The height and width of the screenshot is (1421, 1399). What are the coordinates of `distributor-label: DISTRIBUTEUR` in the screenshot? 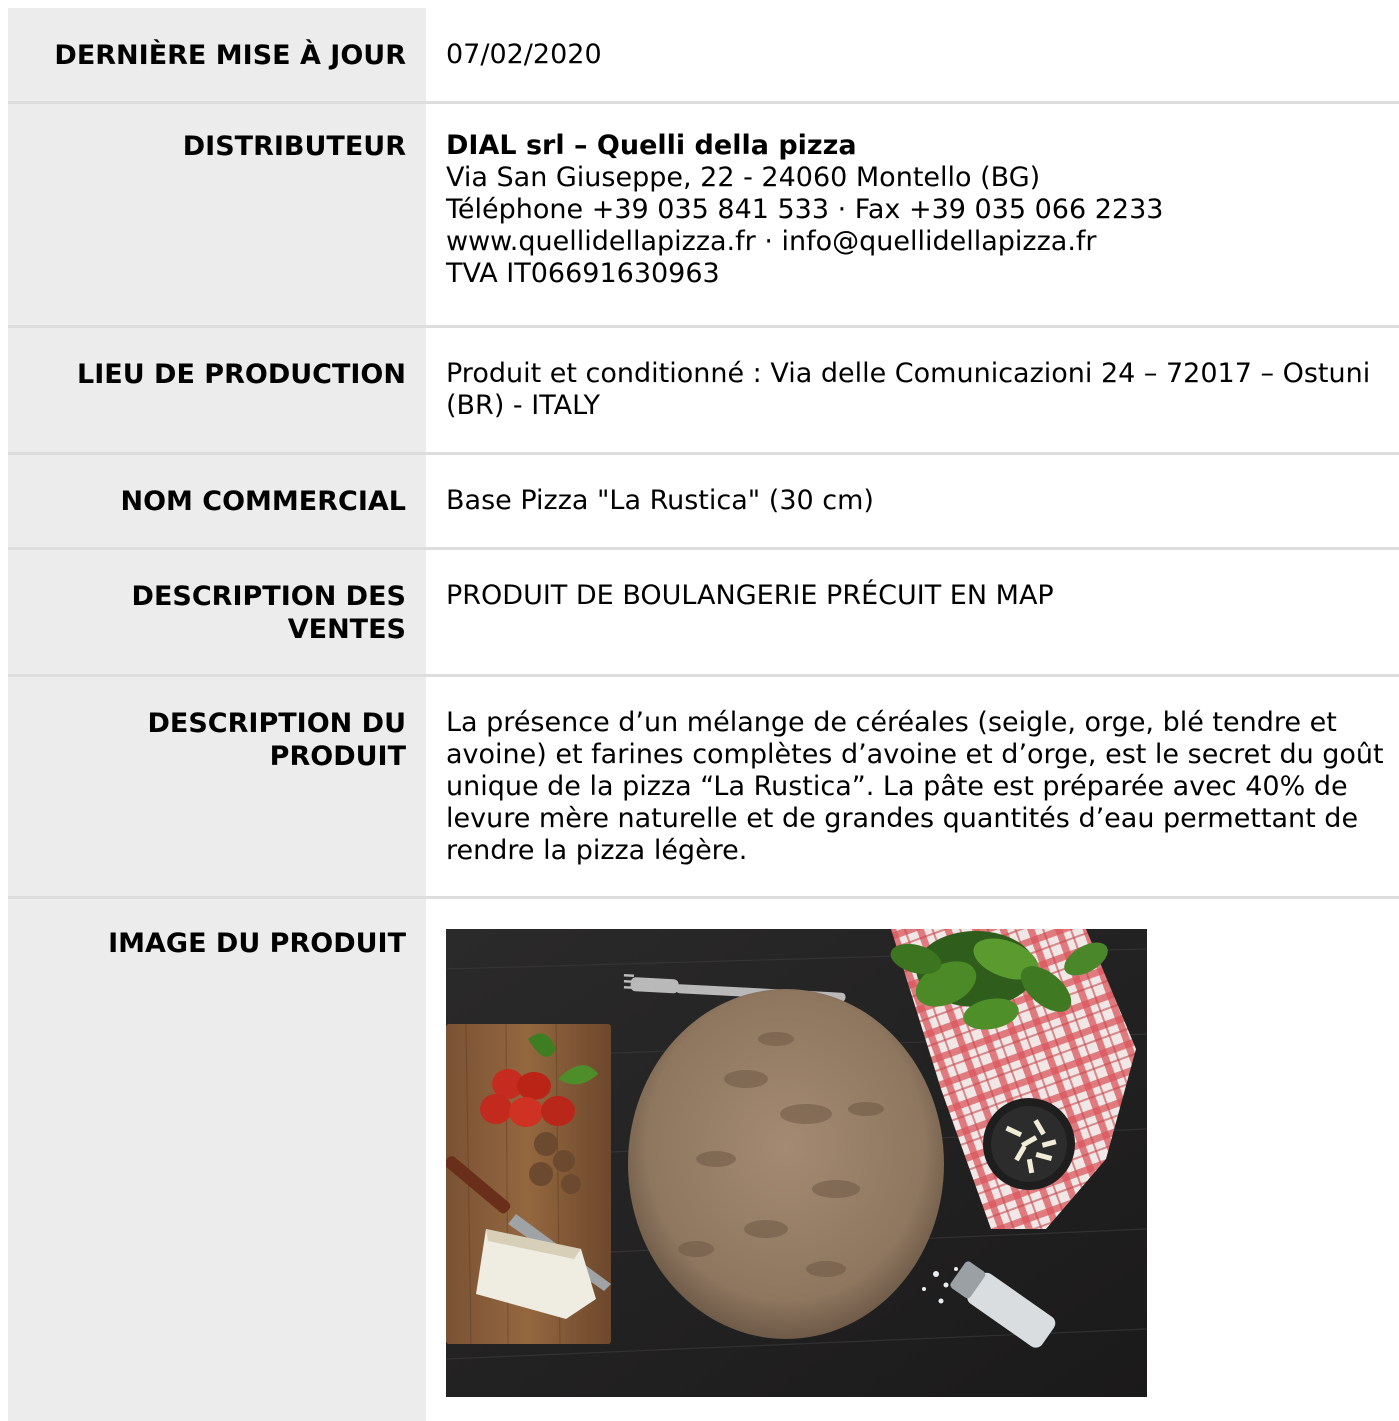 It's located at (217, 214).